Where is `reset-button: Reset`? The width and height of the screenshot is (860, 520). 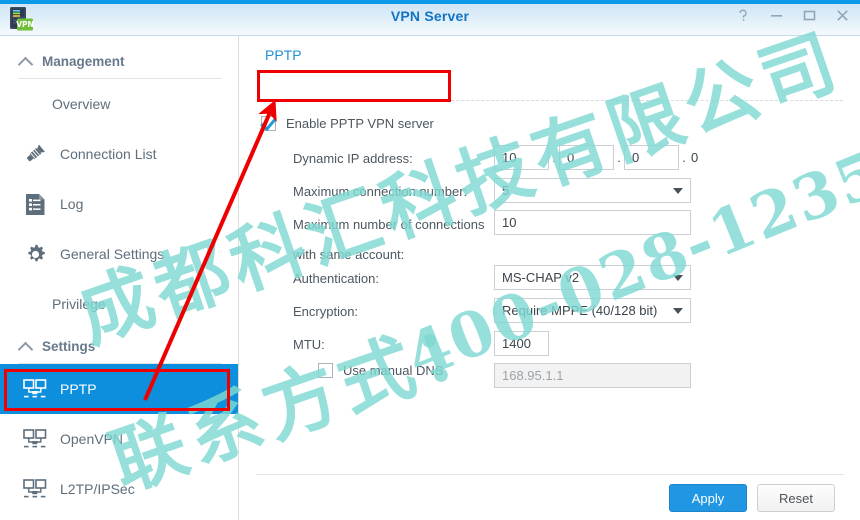 reset-button: Reset is located at coordinates (796, 498).